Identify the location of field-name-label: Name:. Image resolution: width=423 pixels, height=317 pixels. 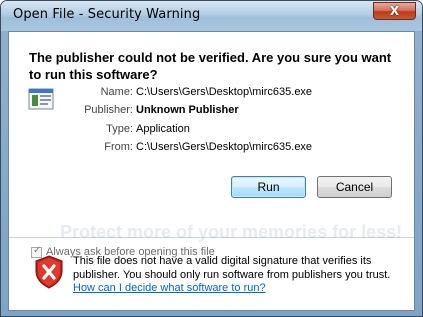
(116, 92).